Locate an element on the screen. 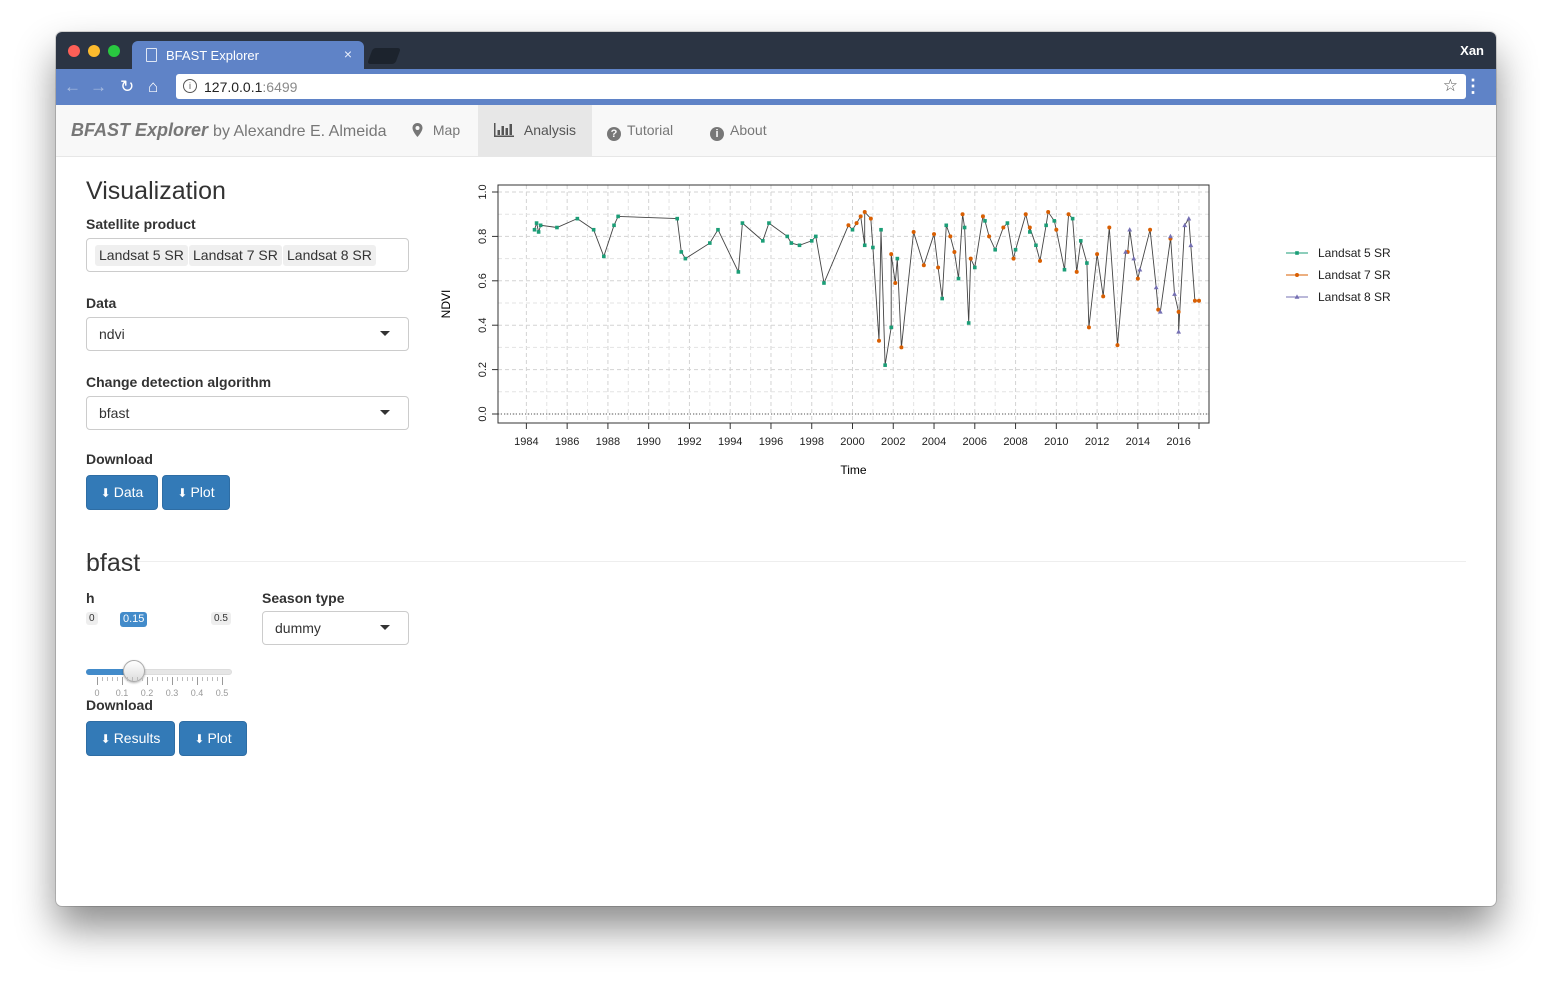 Image resolution: width=1552 pixels, height=986 pixels. bookmark-star-icon: ☆ is located at coordinates (1450, 86).